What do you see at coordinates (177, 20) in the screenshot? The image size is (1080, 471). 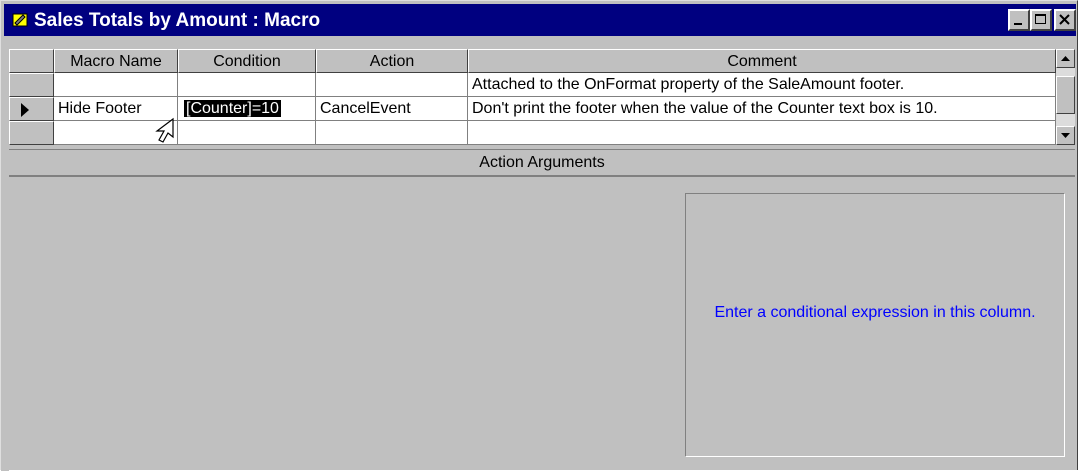 I see `window-title: Sales Totals by Amount : Macro` at bounding box center [177, 20].